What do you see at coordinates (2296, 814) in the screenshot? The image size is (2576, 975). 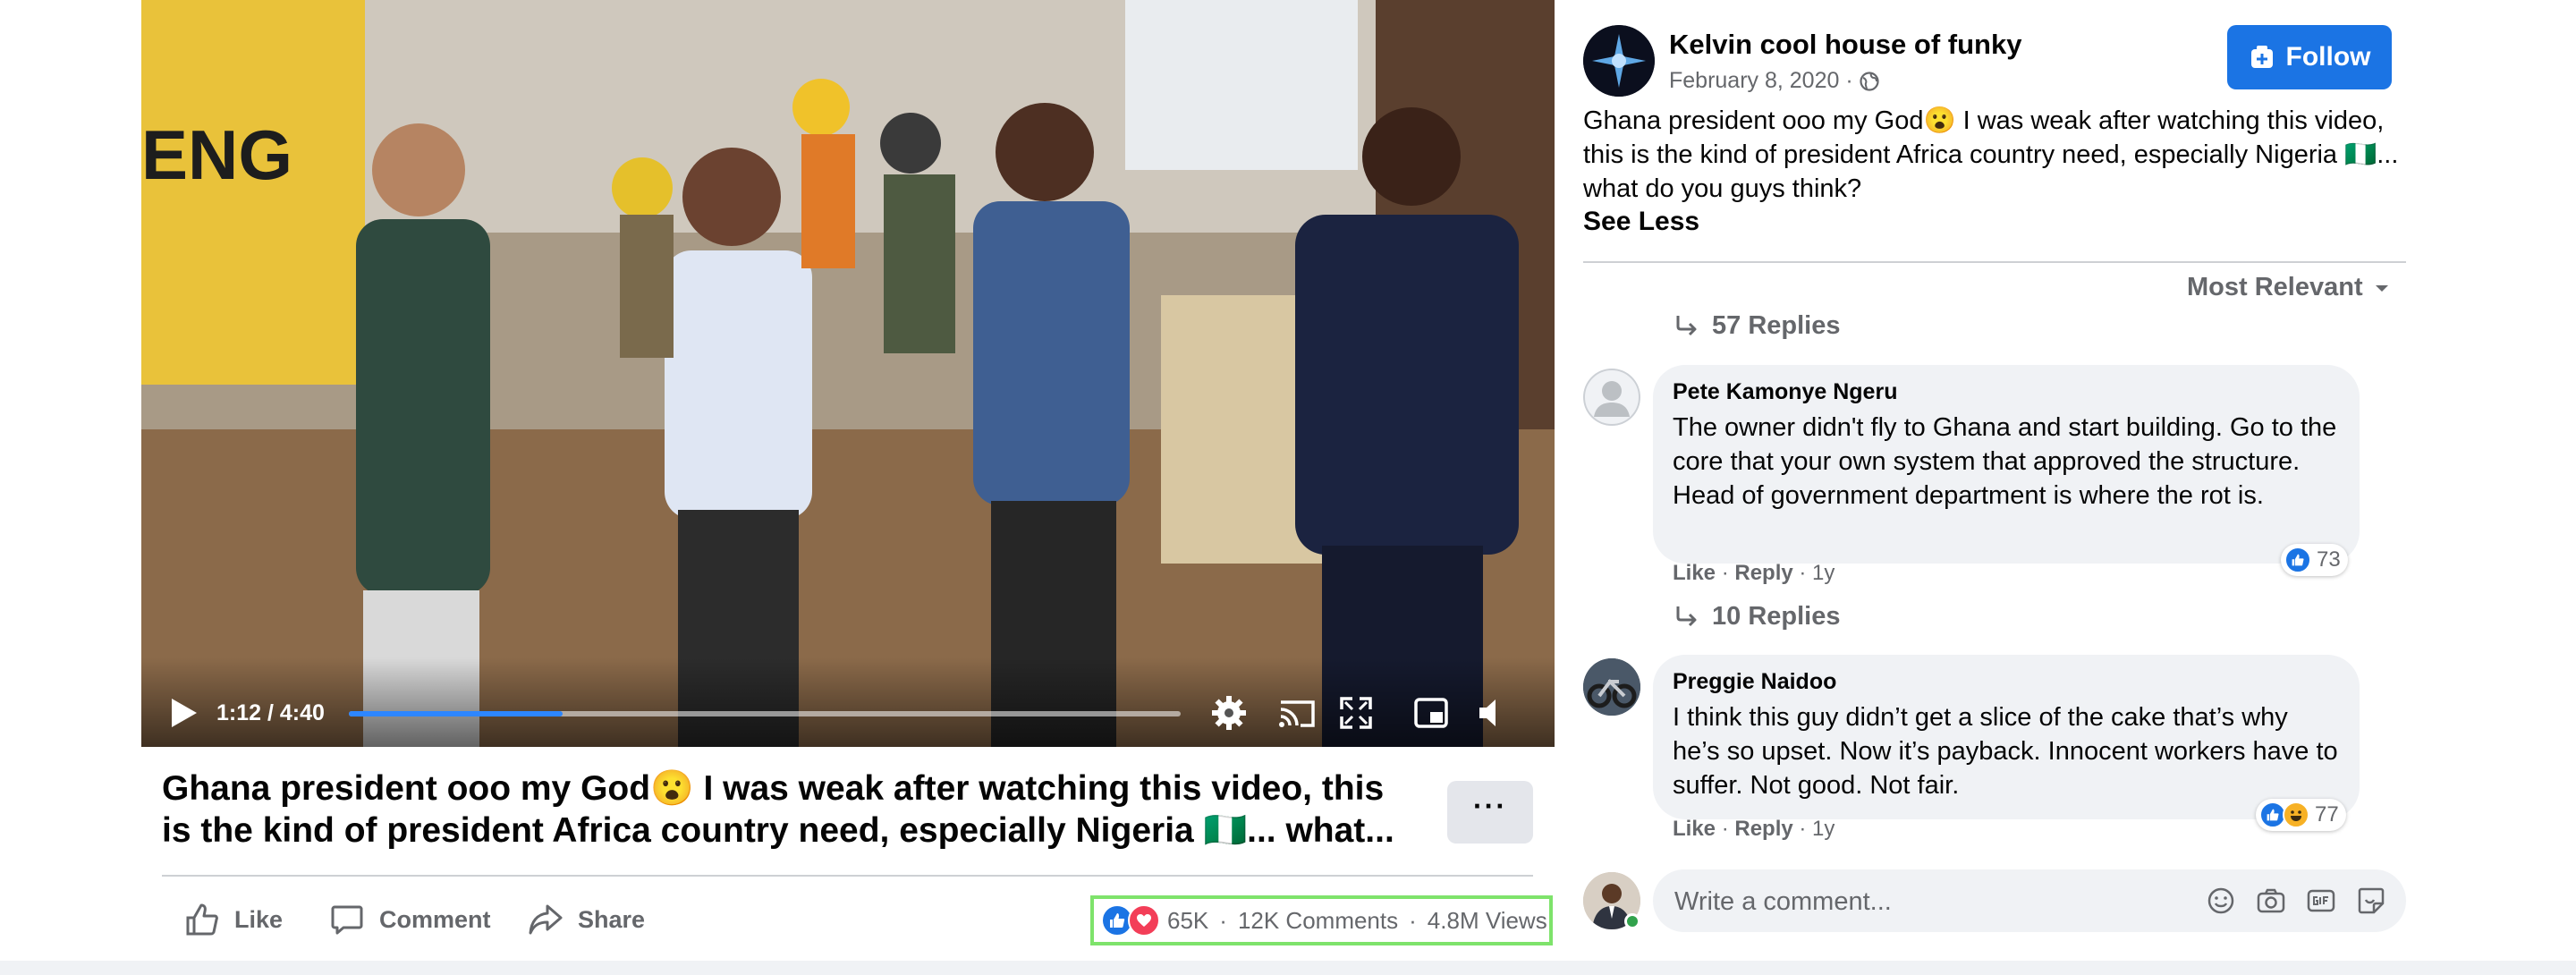 I see `haha-reaction-icon` at bounding box center [2296, 814].